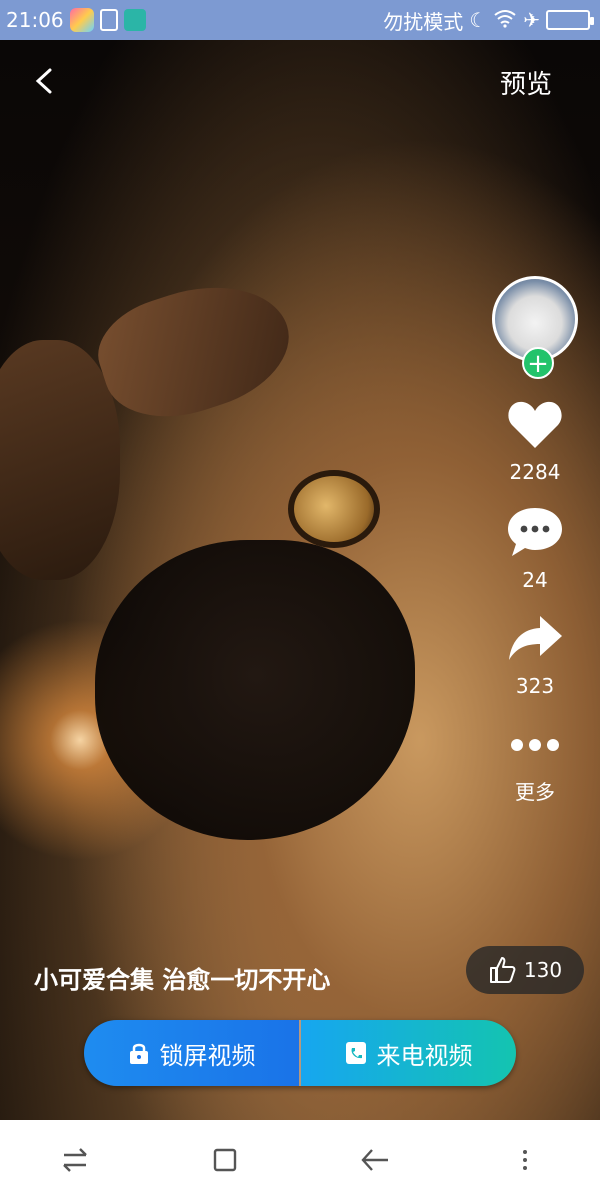 The width and height of the screenshot is (600, 1200). Describe the element at coordinates (478, 20) in the screenshot. I see `moon-icon: ☾` at that location.